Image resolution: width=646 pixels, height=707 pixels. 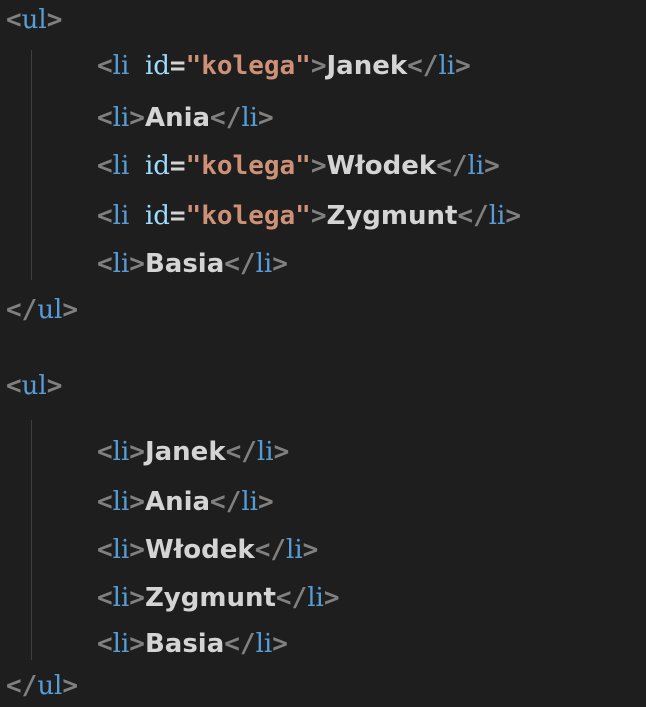 I want to click on code-line-li-10: <li>Basia</li>, so click(x=147, y=644).